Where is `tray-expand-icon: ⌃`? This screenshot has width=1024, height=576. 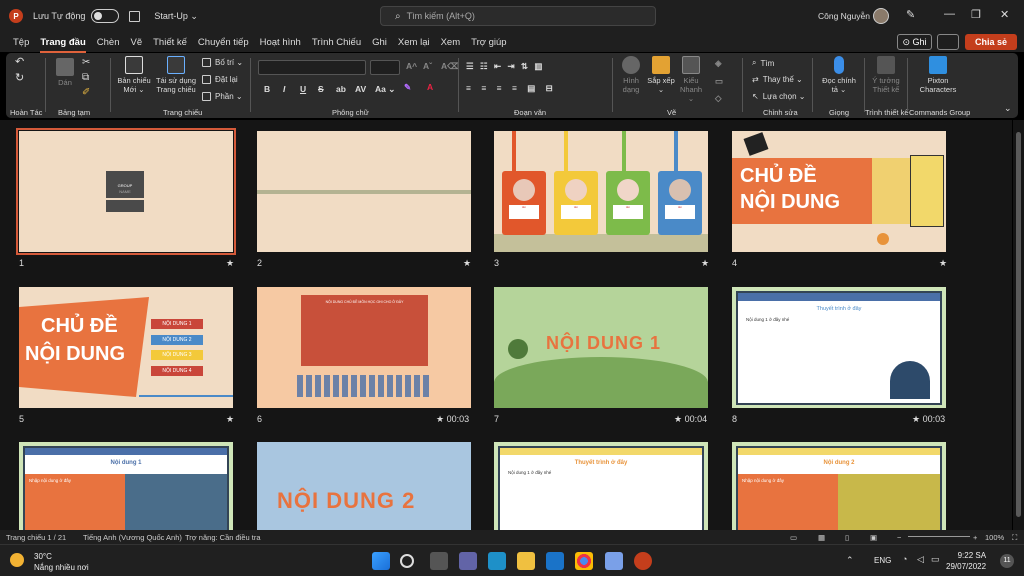 tray-expand-icon: ⌃ is located at coordinates (850, 560).